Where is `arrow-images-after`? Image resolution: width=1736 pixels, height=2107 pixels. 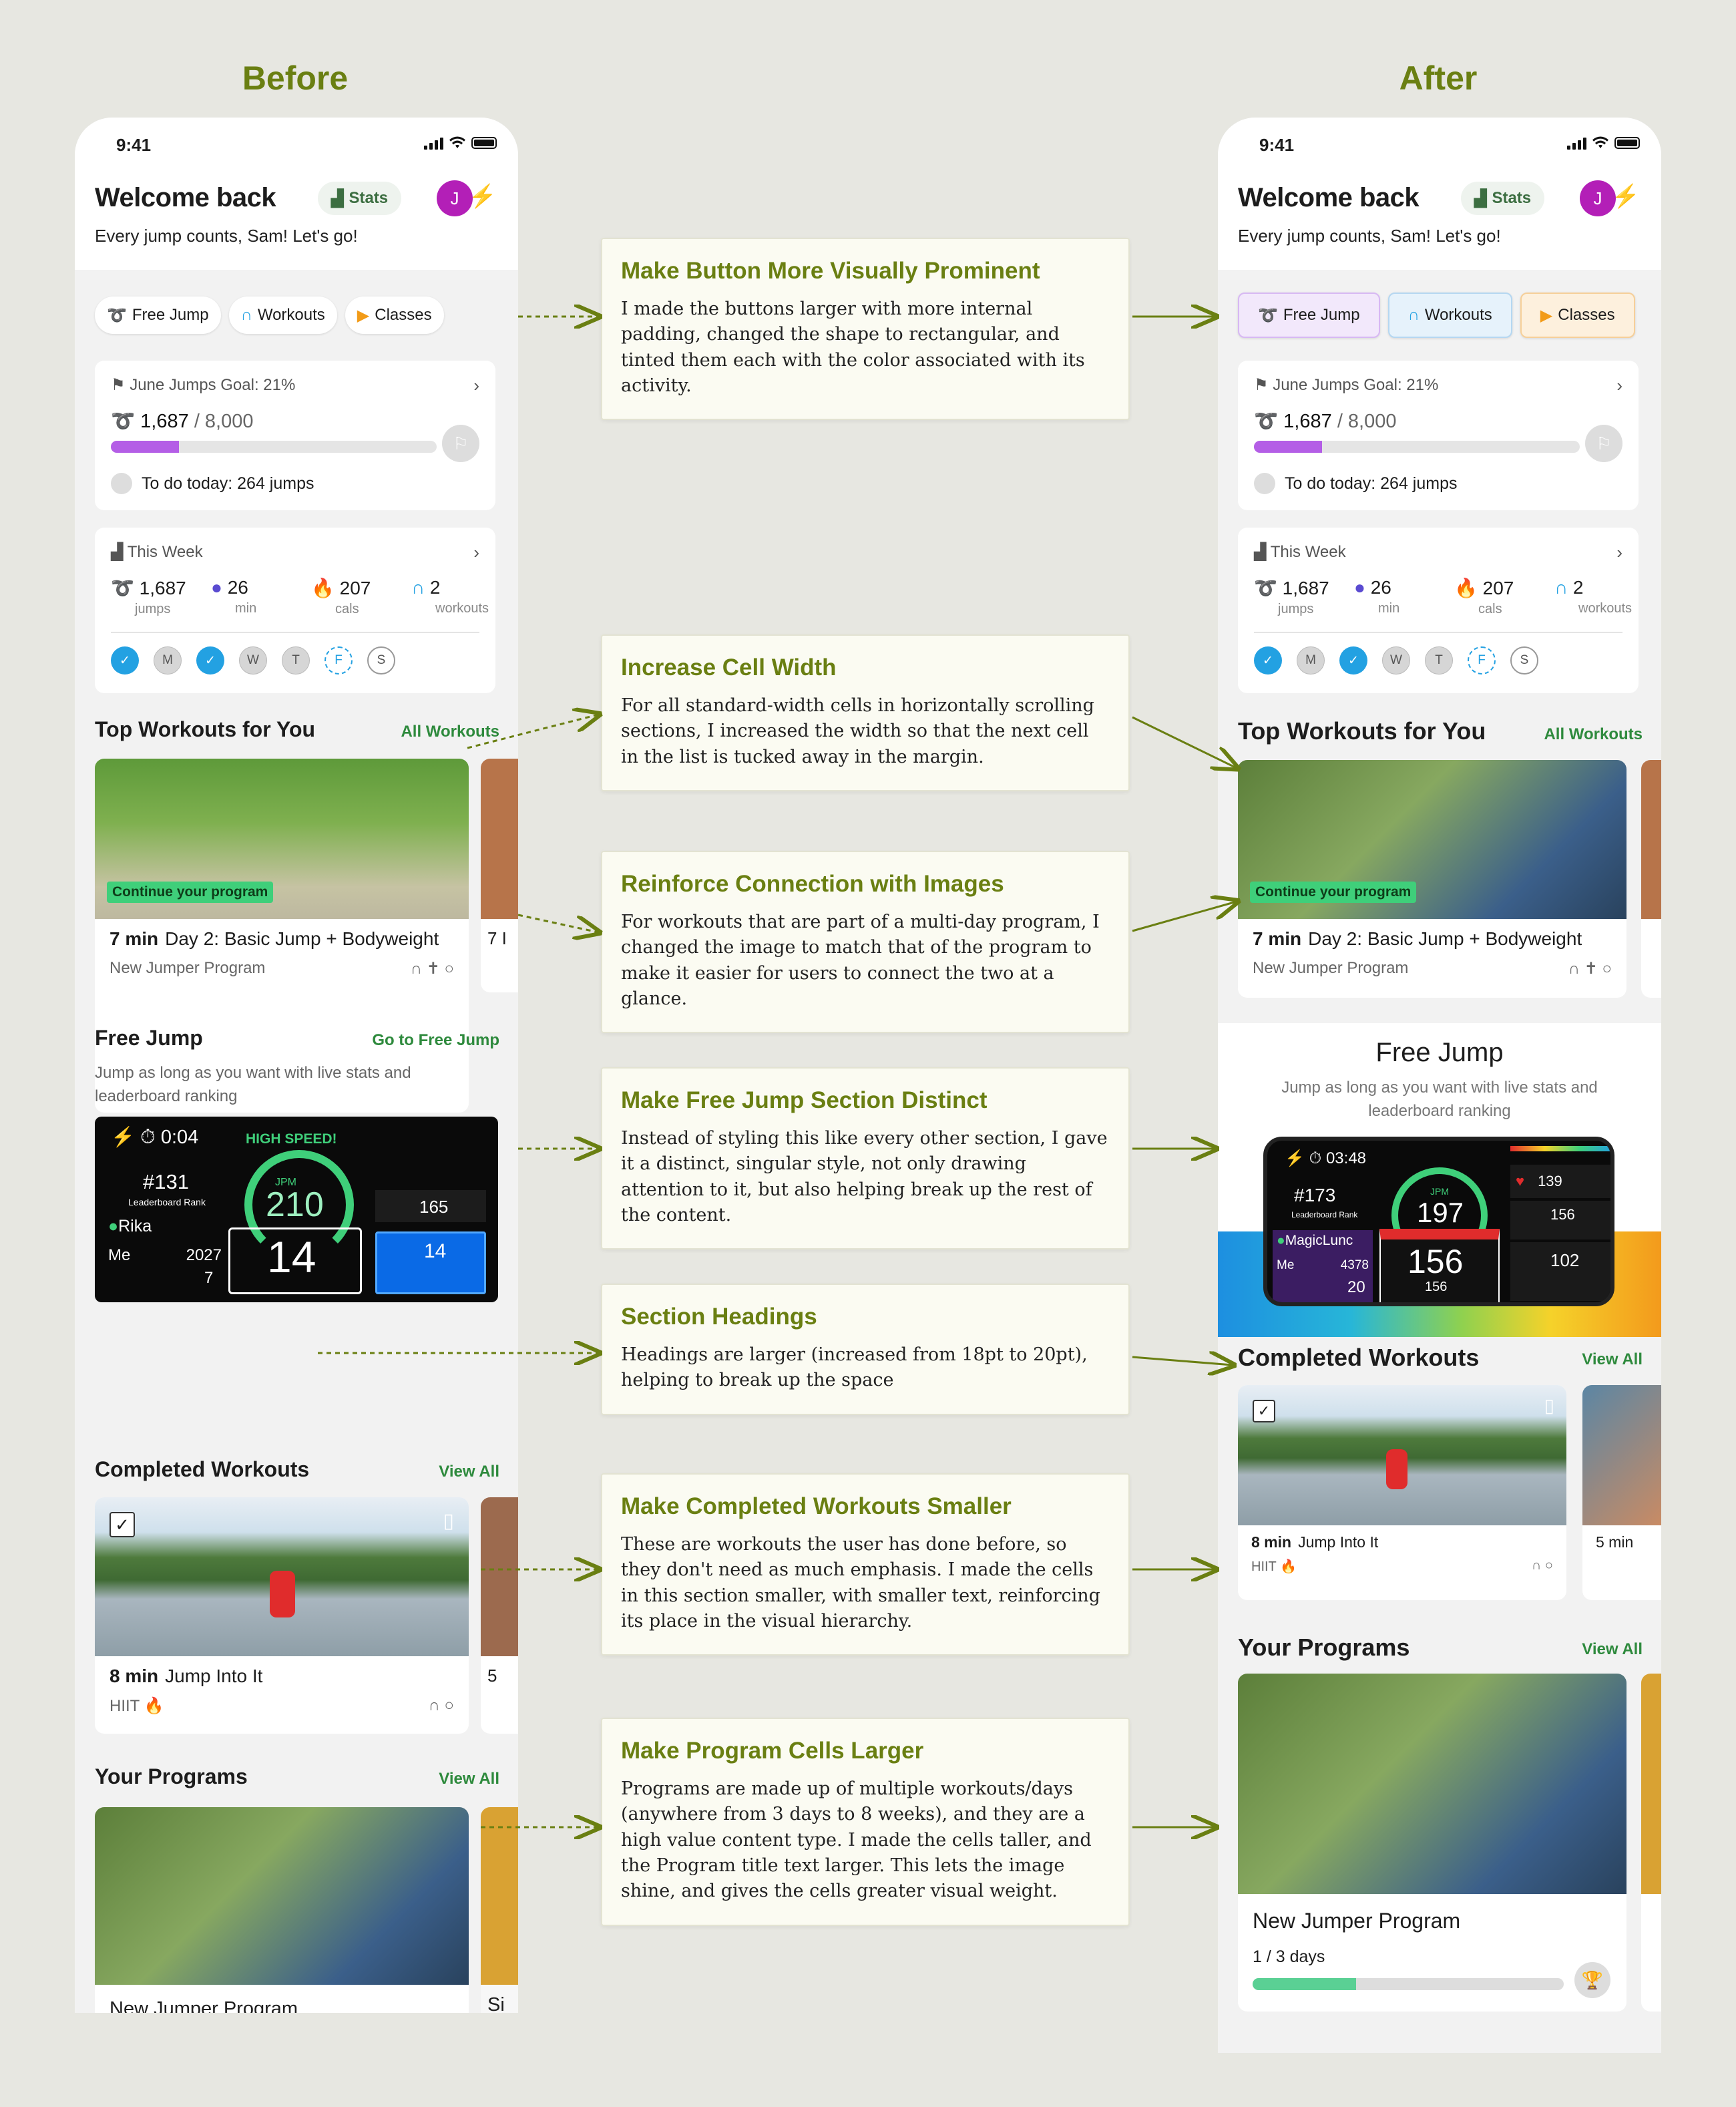
arrow-images-after is located at coordinates (1184, 917).